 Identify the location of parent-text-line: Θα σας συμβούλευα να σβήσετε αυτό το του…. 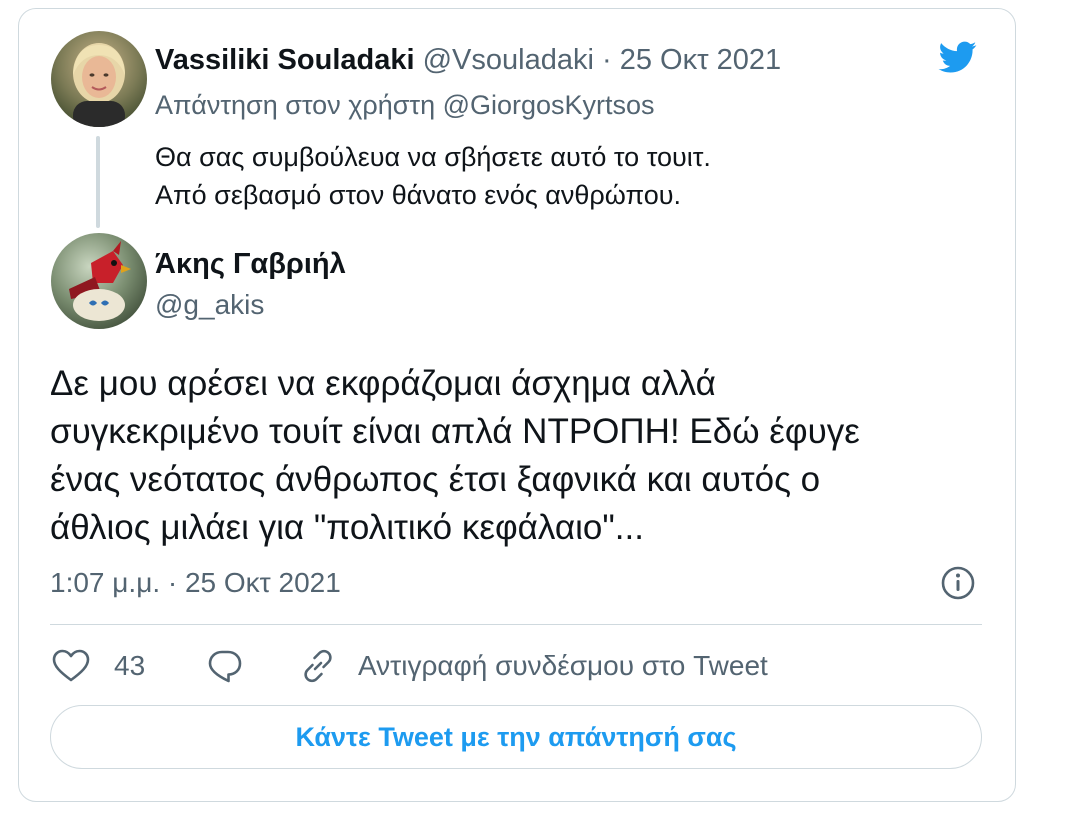
(433, 157).